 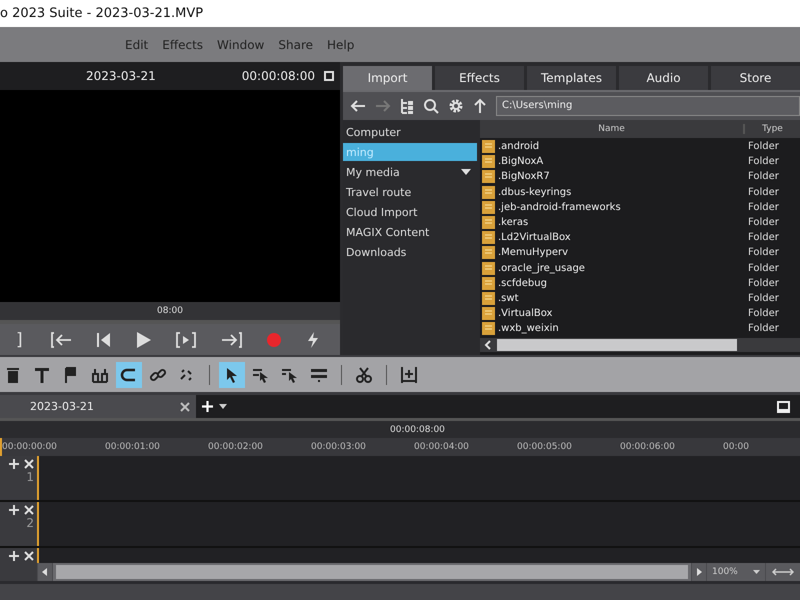 I want to click on scroll-left-button, so click(x=45, y=572).